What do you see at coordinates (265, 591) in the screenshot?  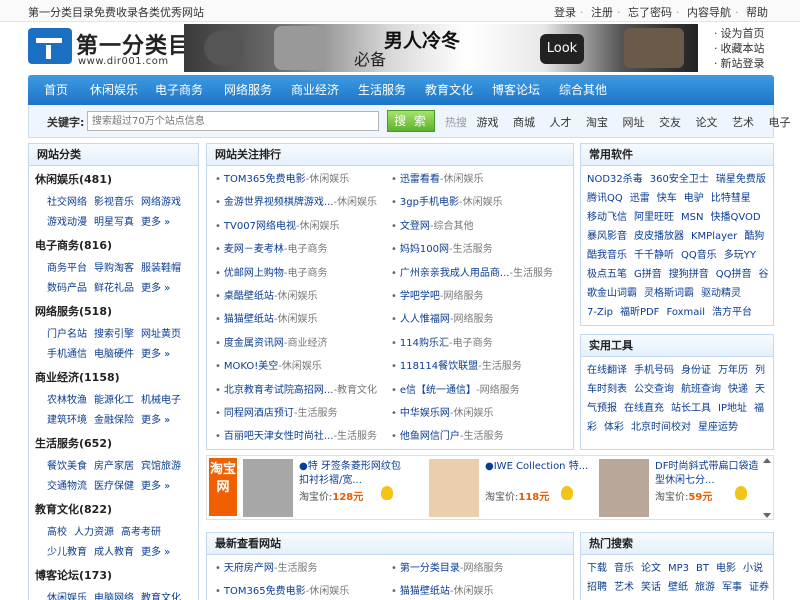 I see `latest-site-link: TOM365免费电影` at bounding box center [265, 591].